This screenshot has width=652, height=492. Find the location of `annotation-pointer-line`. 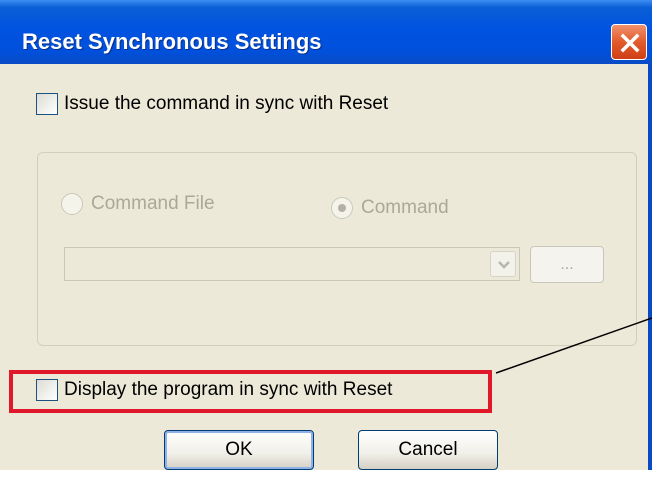

annotation-pointer-line is located at coordinates (573, 345).